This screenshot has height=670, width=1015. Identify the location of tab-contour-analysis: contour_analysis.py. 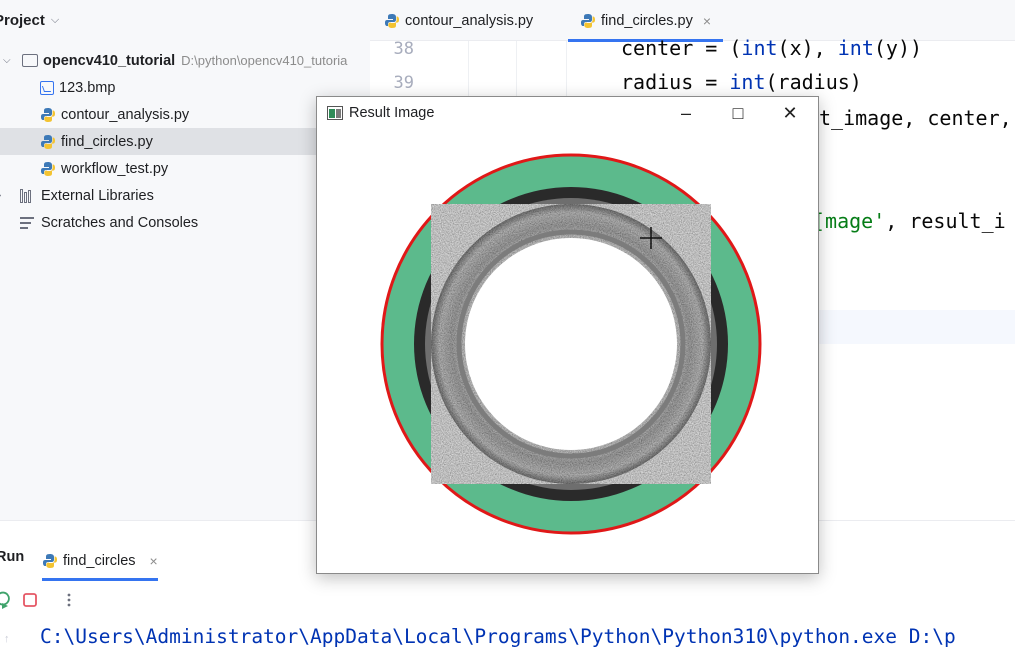
(458, 20).